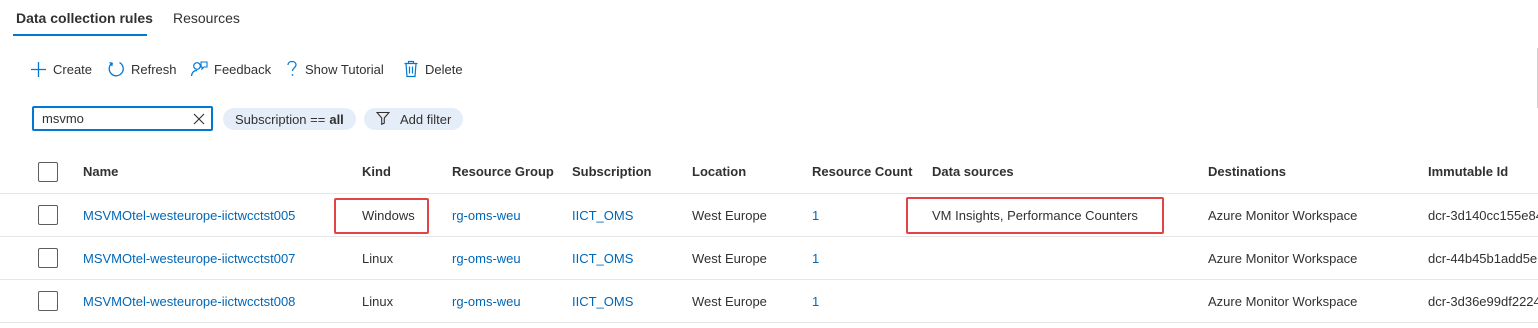 The width and height of the screenshot is (1538, 328). I want to click on rule-name-link: MSVMOtel-westeurope-iictwcctst008, so click(218, 301).